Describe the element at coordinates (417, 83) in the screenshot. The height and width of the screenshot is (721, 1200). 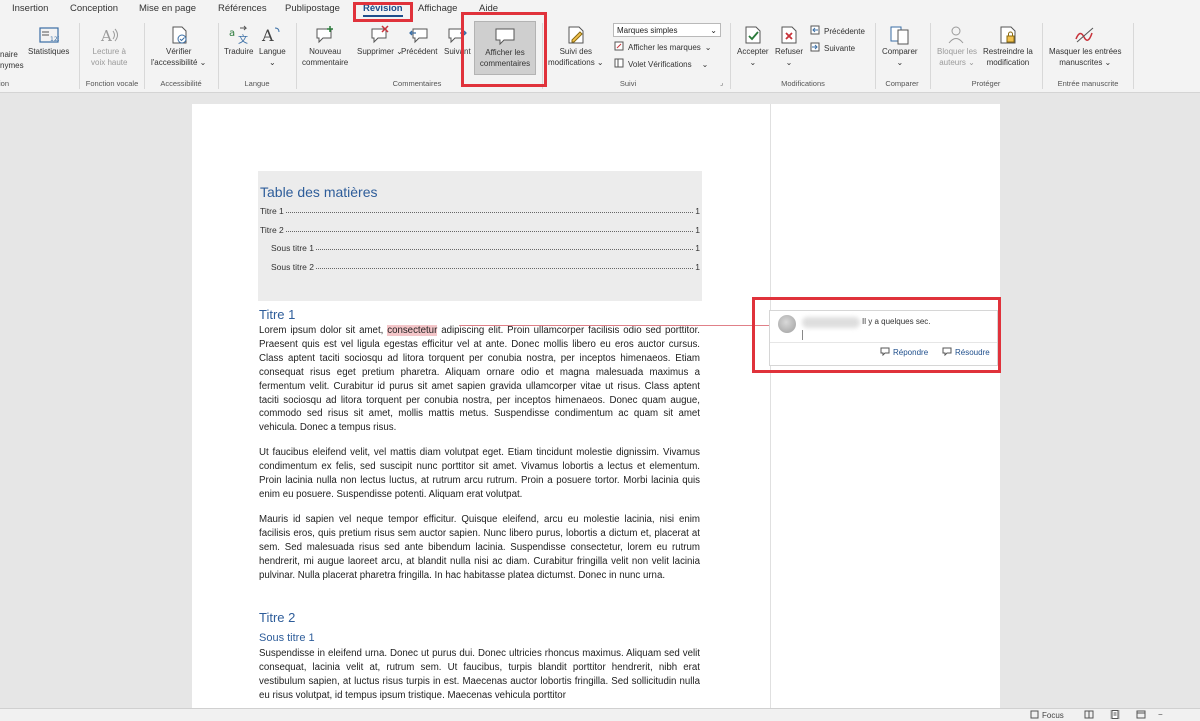
I see `group-label-commentaires: Commentaires` at that location.